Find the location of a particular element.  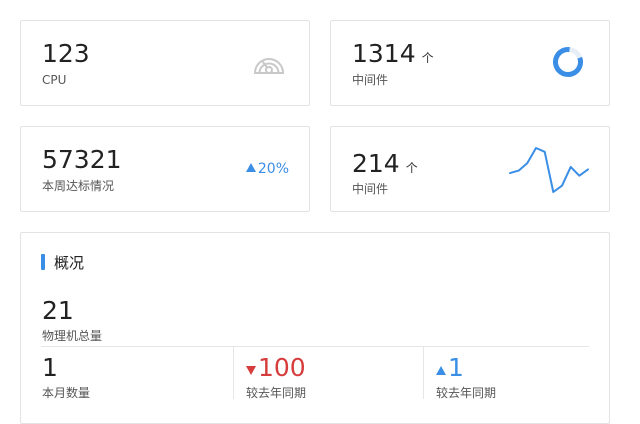

cpu-card: 123 CPU is located at coordinates (165, 63).